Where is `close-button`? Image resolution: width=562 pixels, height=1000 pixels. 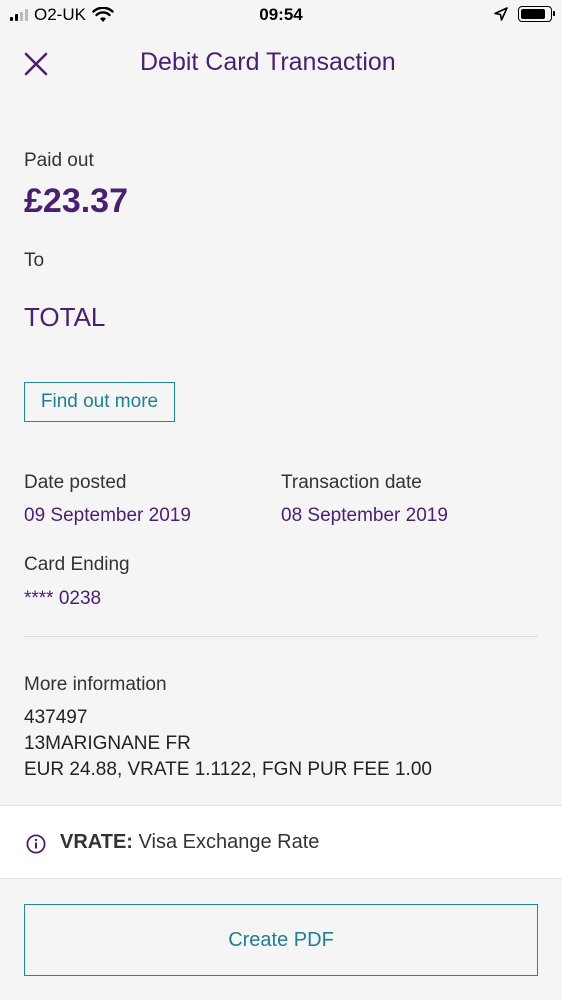
close-button is located at coordinates (36, 64).